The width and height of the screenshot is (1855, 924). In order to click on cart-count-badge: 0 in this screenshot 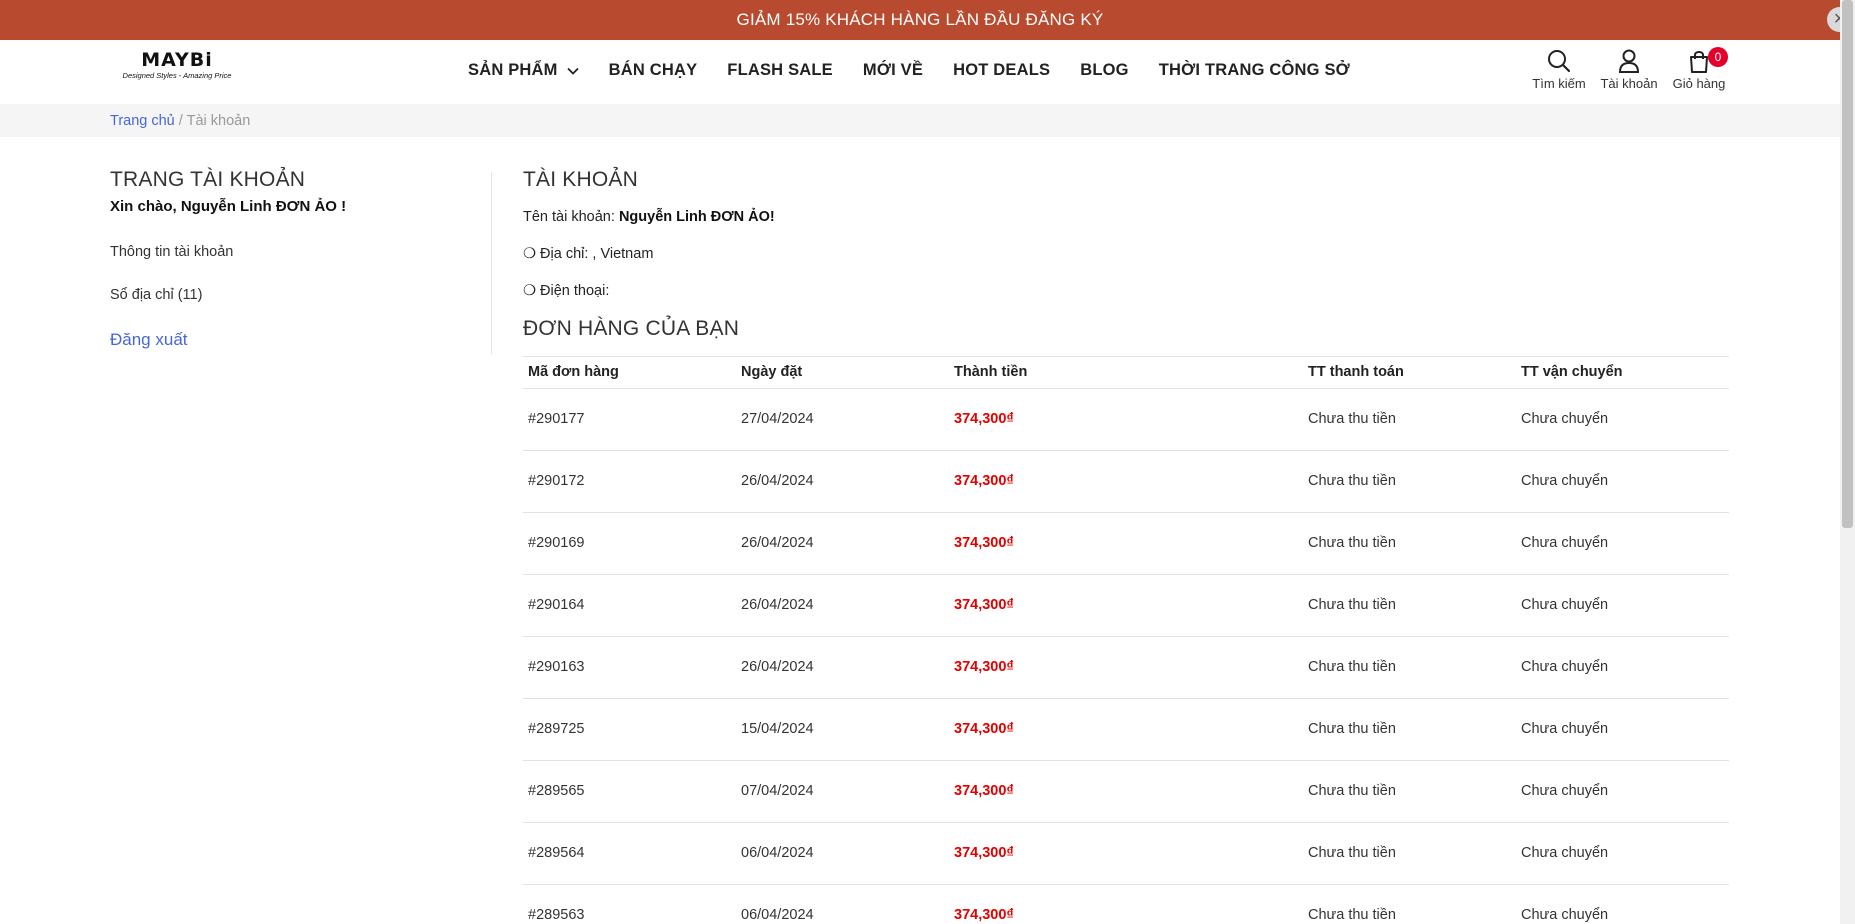, I will do `click(1718, 57)`.